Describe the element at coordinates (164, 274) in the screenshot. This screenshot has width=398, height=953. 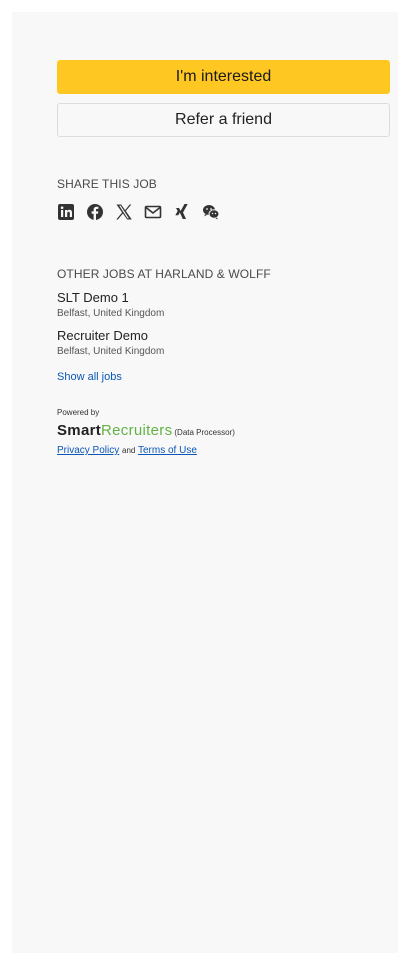
I see `other-jobs-title: OTHER JOBS AT HARLAND & WOLFF` at that location.